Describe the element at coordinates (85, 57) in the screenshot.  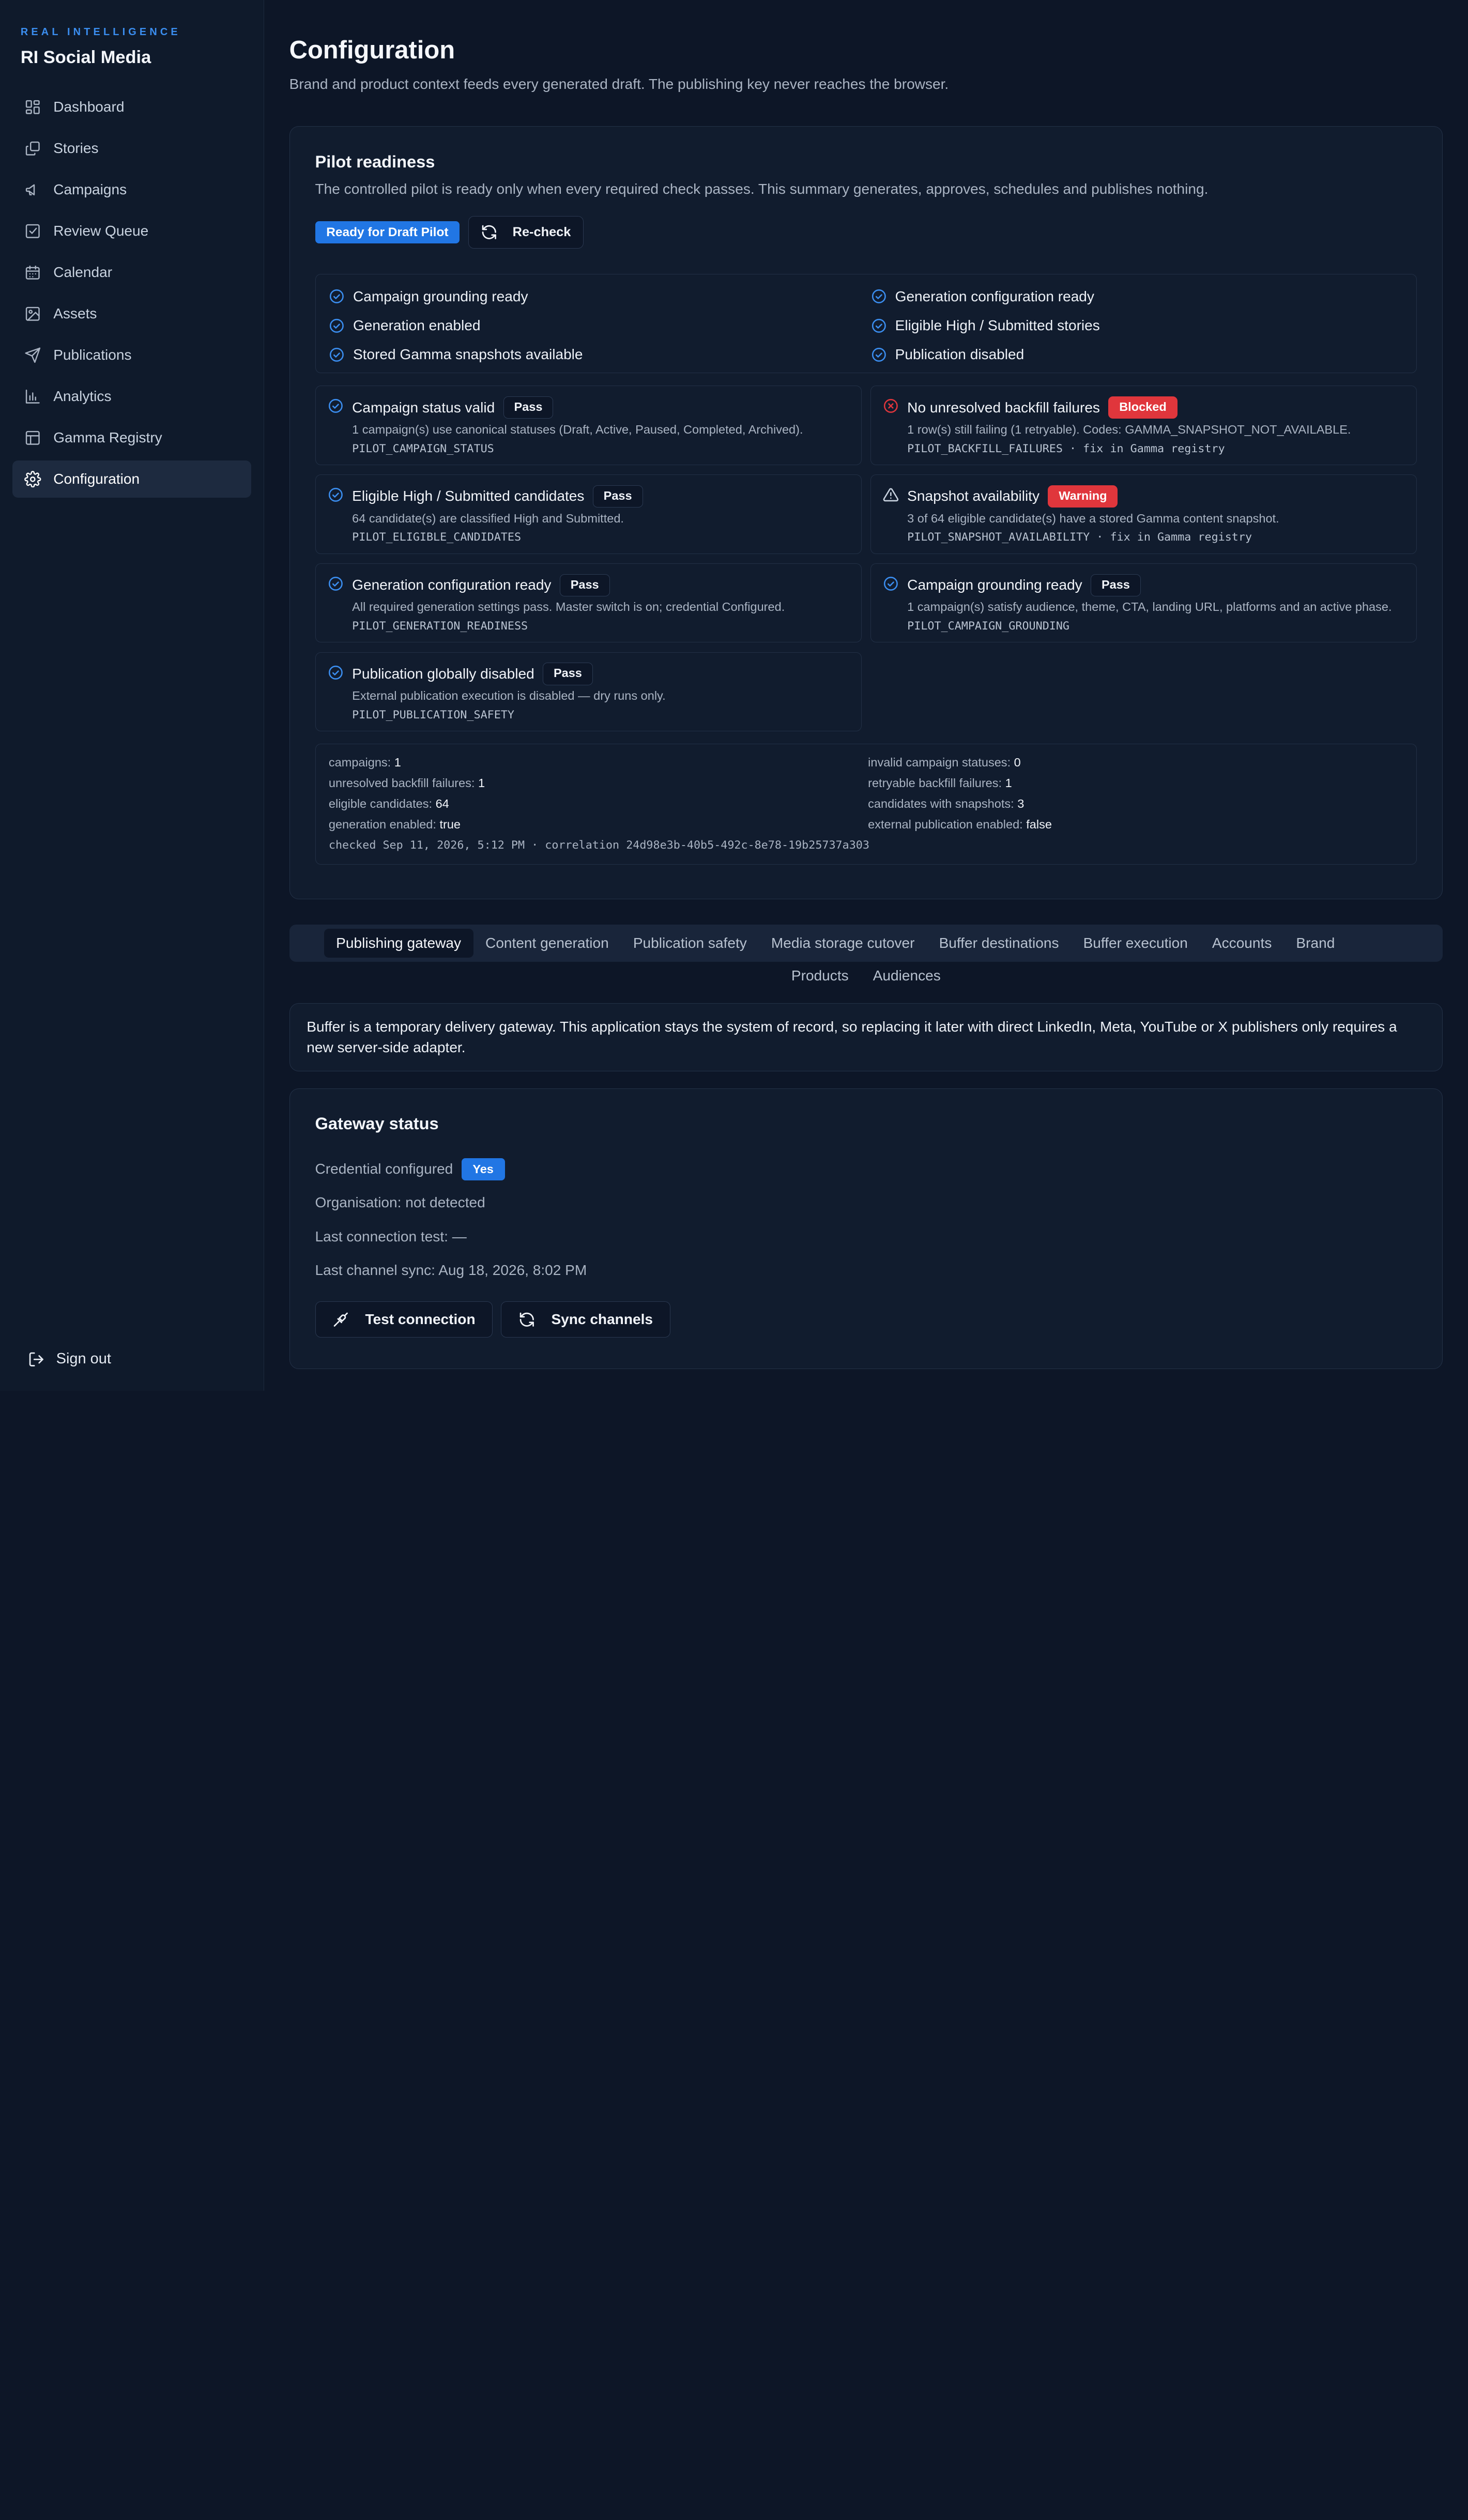
I see `brand-name: RI Social Media` at that location.